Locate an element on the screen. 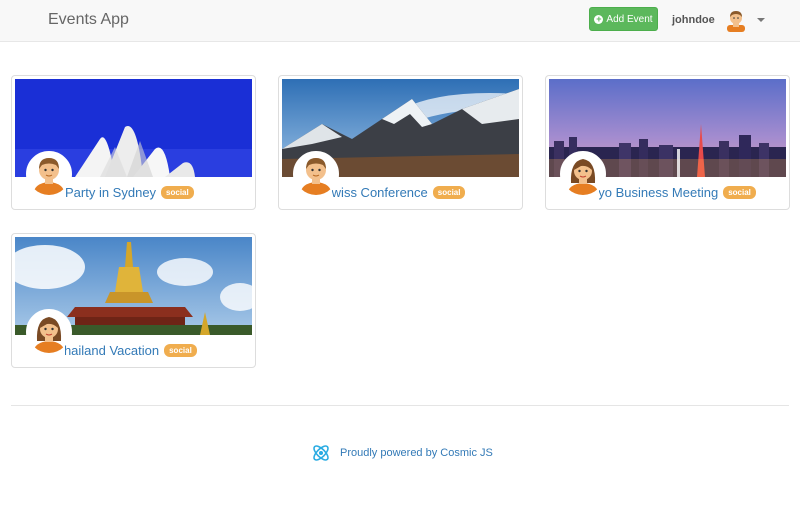 This screenshot has width=800, height=509. event-title-row: Party in Sydney social is located at coordinates (158, 192).